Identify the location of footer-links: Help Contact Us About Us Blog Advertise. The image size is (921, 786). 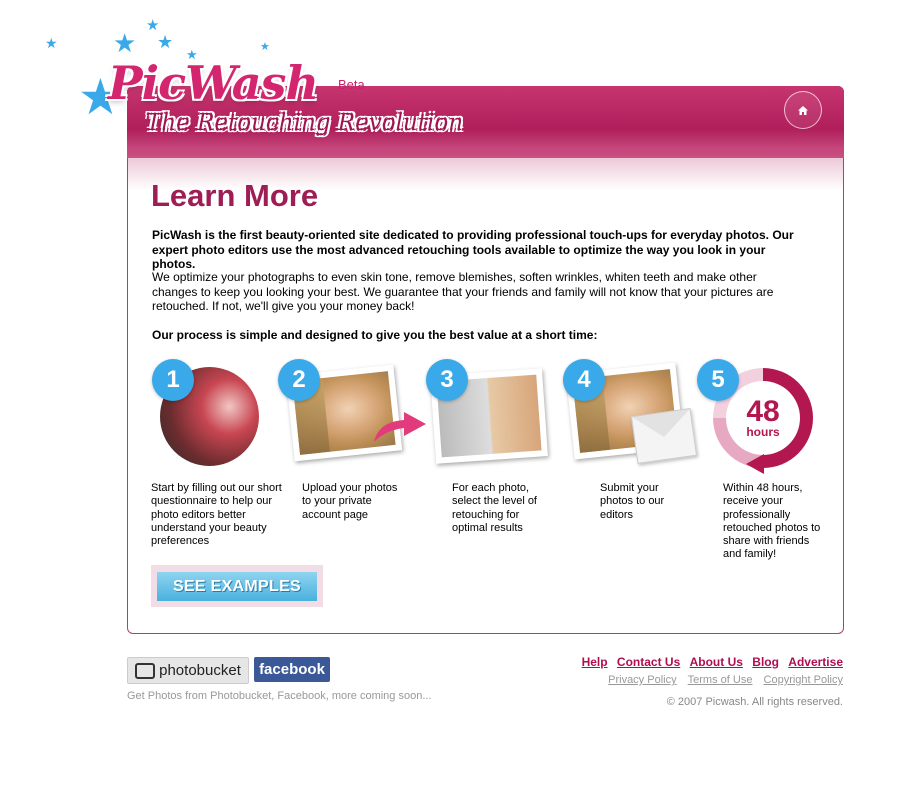
(709, 662).